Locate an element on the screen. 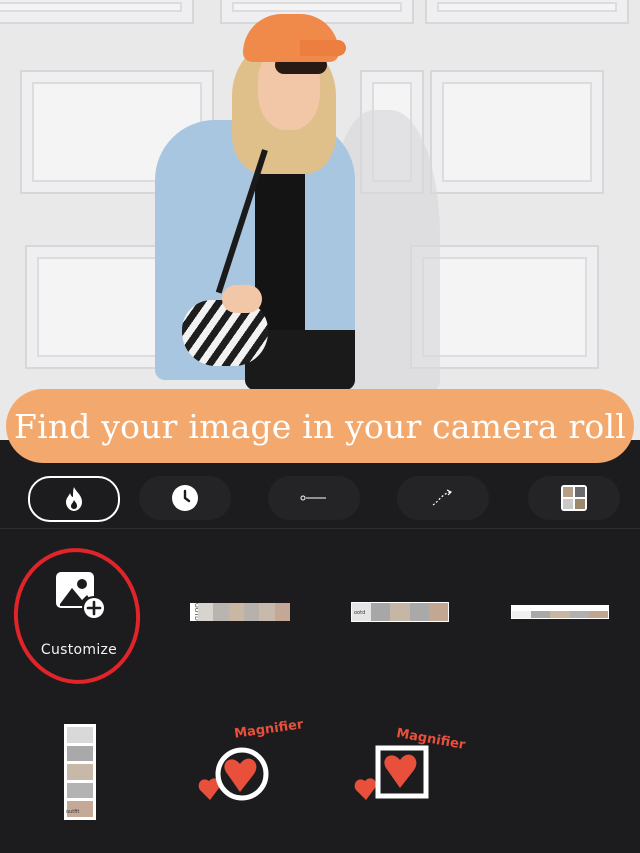  grid-icon is located at coordinates (574, 498).